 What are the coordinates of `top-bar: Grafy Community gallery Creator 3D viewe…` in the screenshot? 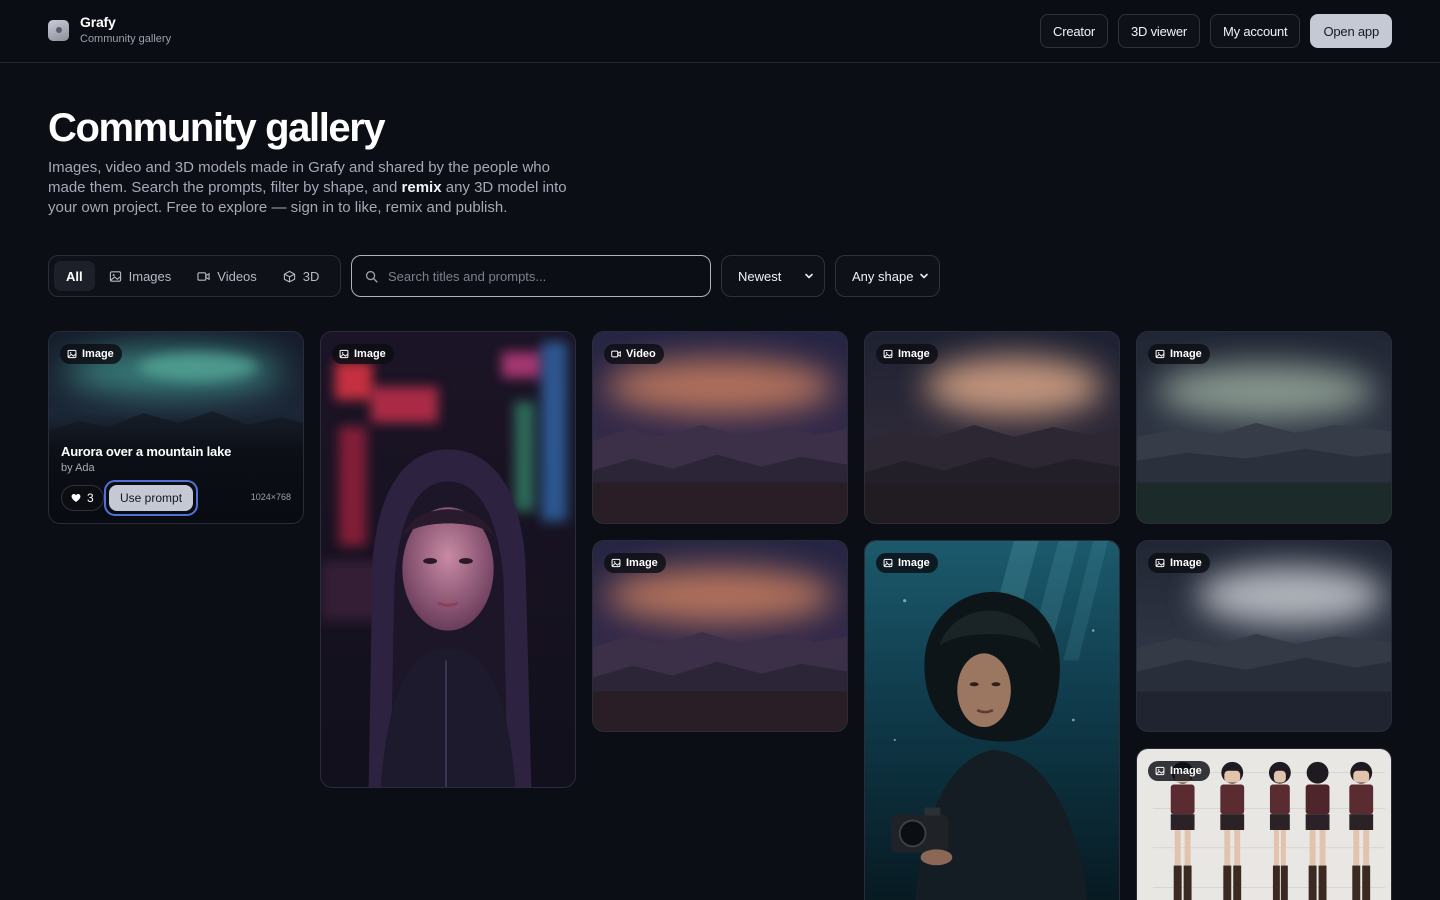 It's located at (720, 31).